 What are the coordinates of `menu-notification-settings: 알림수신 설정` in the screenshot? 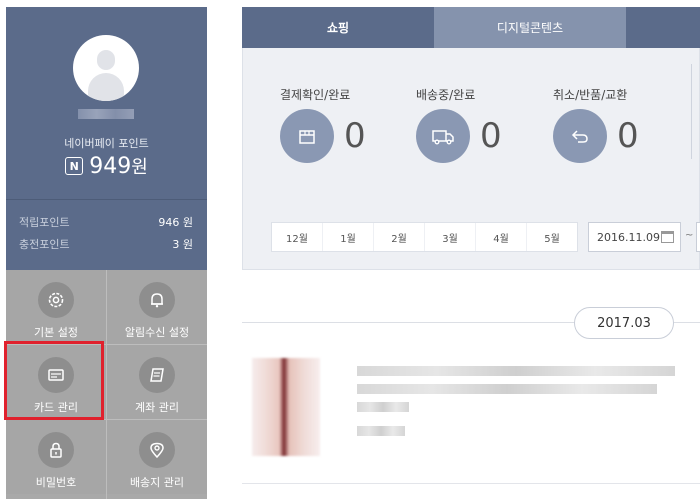 It's located at (157, 307).